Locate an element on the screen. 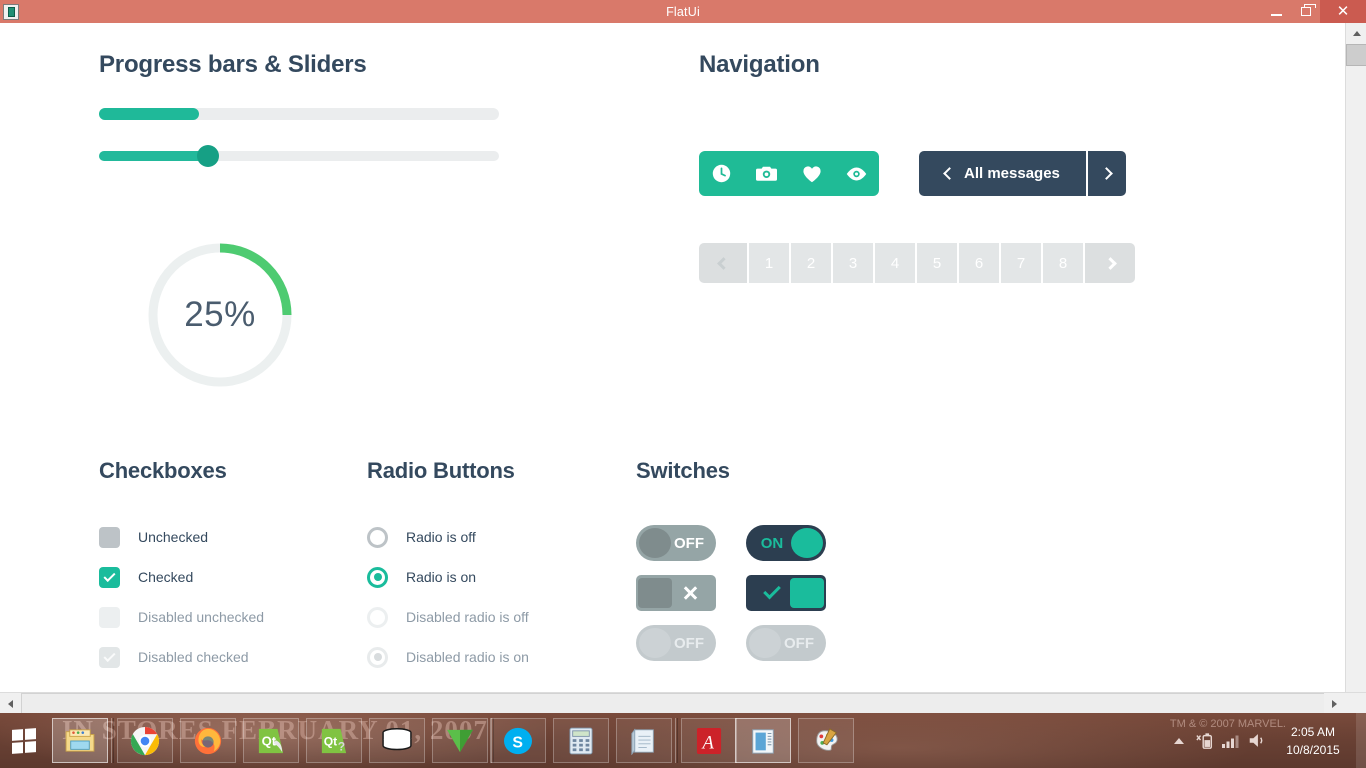 This screenshot has width=1366, height=768. radio-buttons-heading: Radio Buttons is located at coordinates (441, 470).